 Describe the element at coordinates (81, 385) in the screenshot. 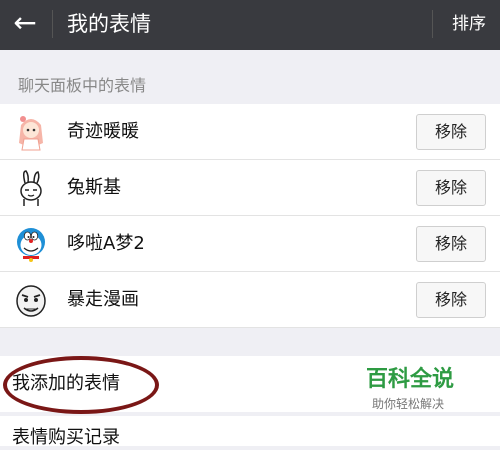

I see `highlight-ellipse` at that location.